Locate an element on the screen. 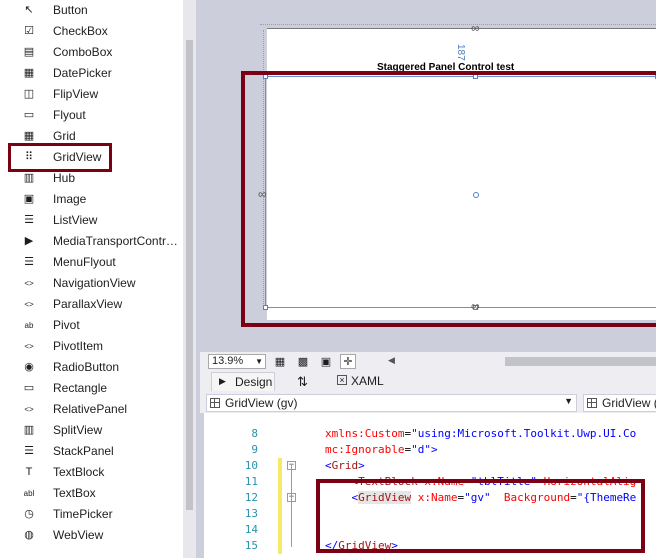  effects-toggle-icon: ▣ is located at coordinates (326, 361).